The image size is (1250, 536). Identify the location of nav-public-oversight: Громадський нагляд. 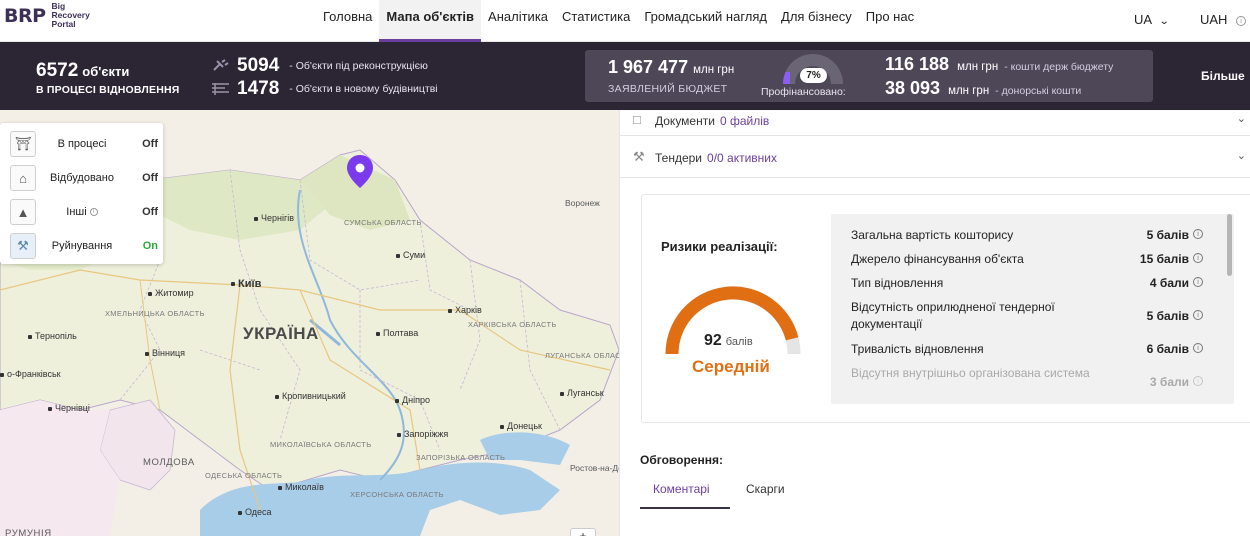
(705, 21).